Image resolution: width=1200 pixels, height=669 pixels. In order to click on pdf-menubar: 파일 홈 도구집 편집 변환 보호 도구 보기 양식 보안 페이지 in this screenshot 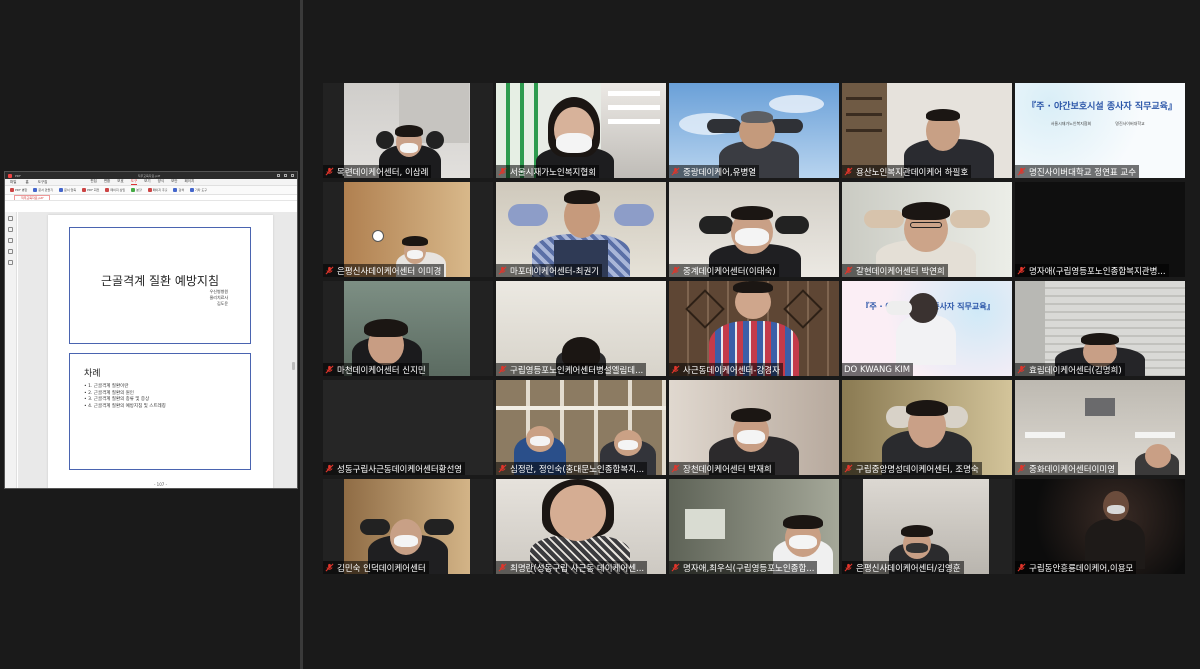, I will do `click(151, 182)`.